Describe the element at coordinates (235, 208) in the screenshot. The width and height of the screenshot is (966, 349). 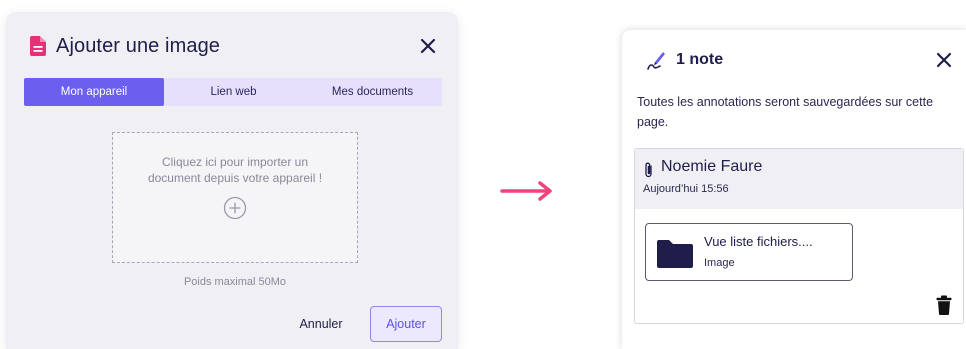
I see `plus-circle-icon` at that location.